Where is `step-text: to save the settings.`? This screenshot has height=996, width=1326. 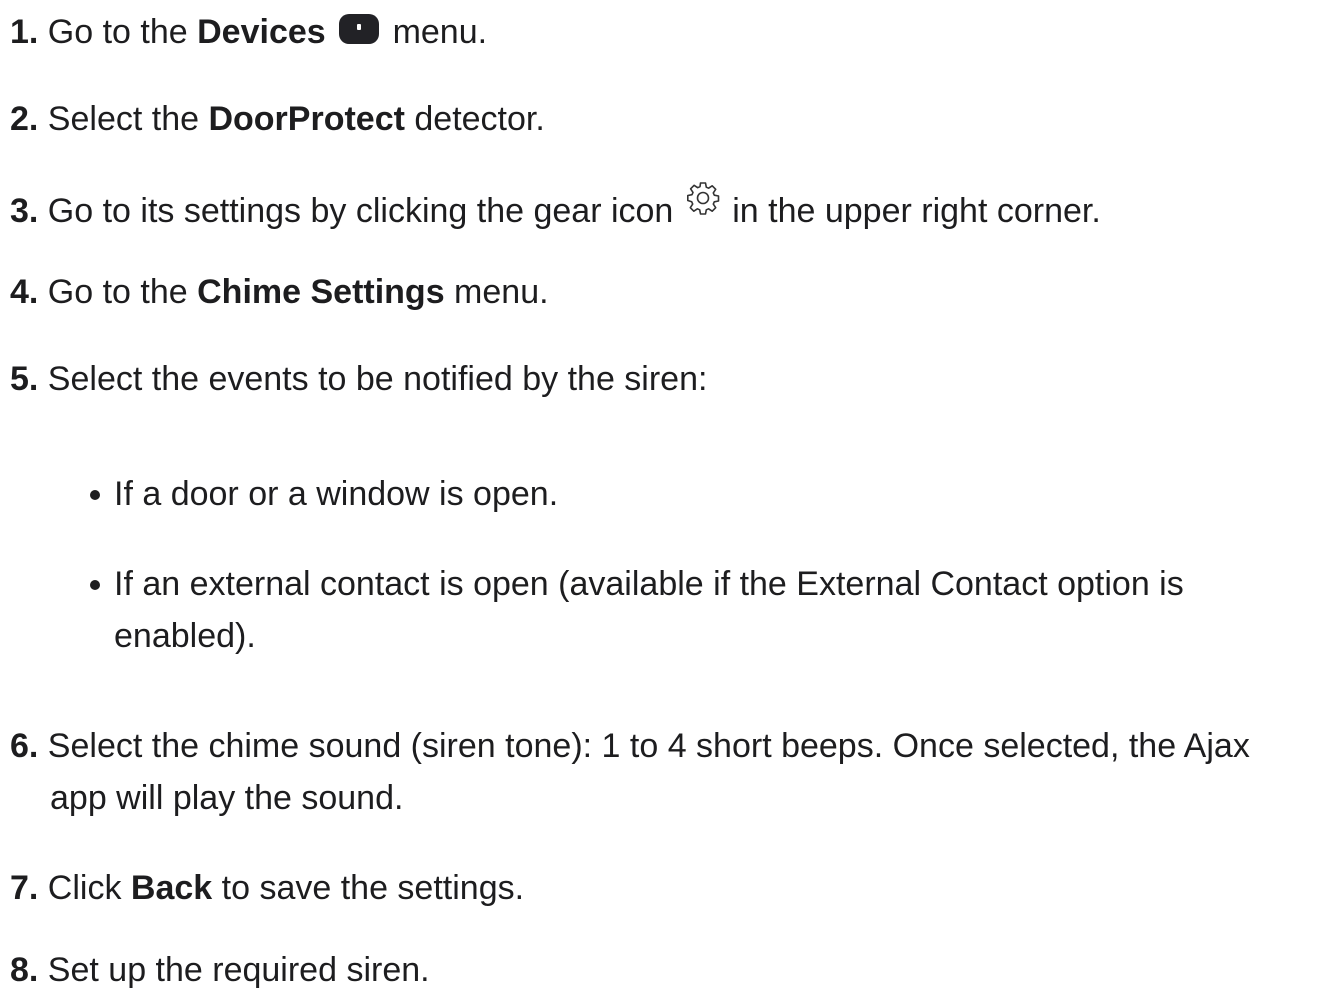
step-text: to save the settings. is located at coordinates (368, 888).